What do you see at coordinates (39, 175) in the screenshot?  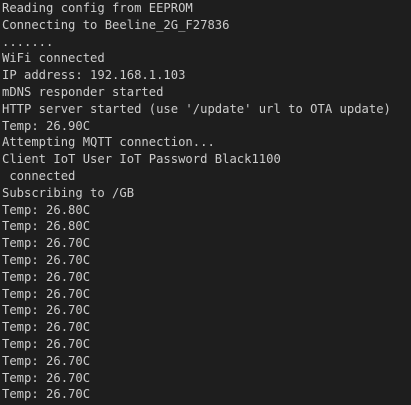 I see `output-line: connected` at bounding box center [39, 175].